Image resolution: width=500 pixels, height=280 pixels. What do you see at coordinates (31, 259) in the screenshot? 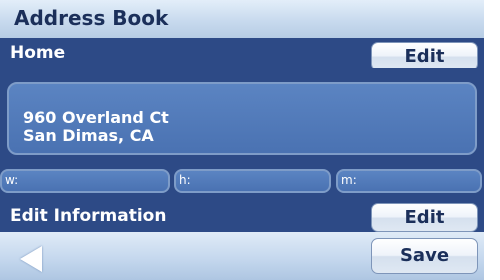
I see `back-arrow-icon` at bounding box center [31, 259].